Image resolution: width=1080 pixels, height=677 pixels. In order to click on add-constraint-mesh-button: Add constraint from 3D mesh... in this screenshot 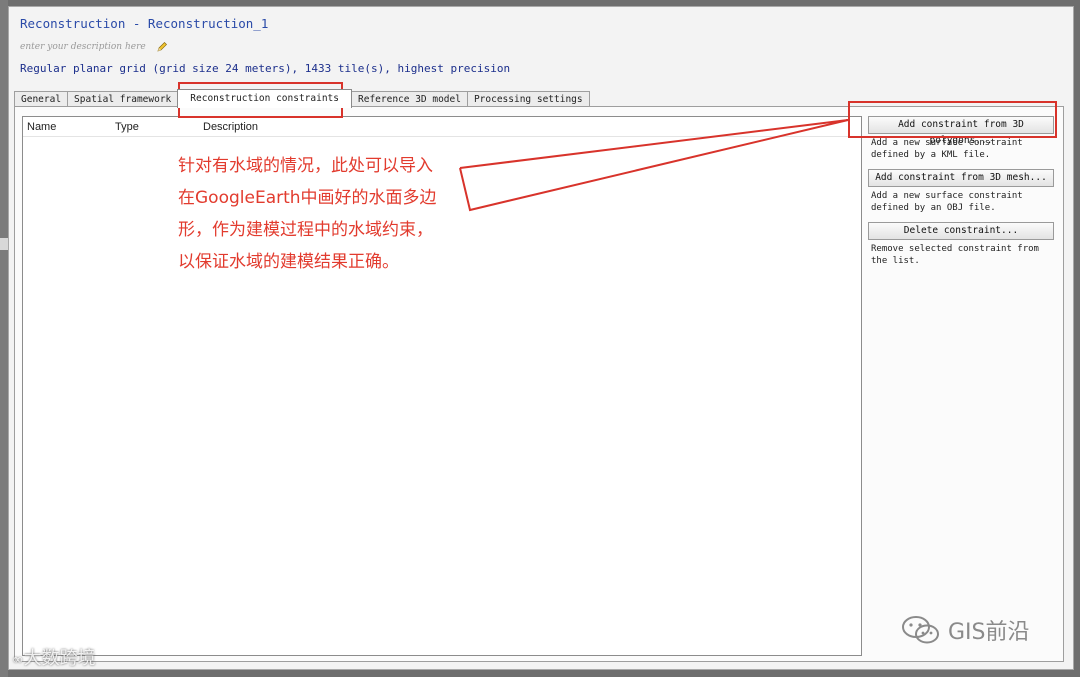, I will do `click(961, 178)`.